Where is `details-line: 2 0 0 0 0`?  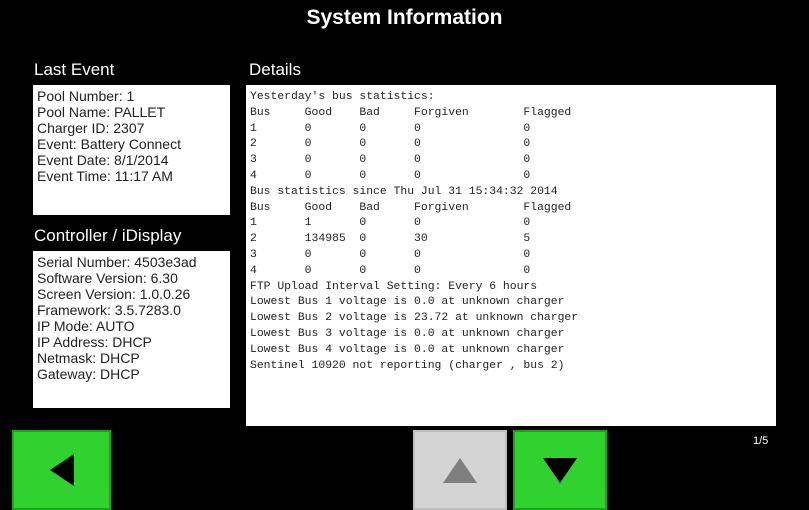 details-line: 2 0 0 0 0 is located at coordinates (390, 144).